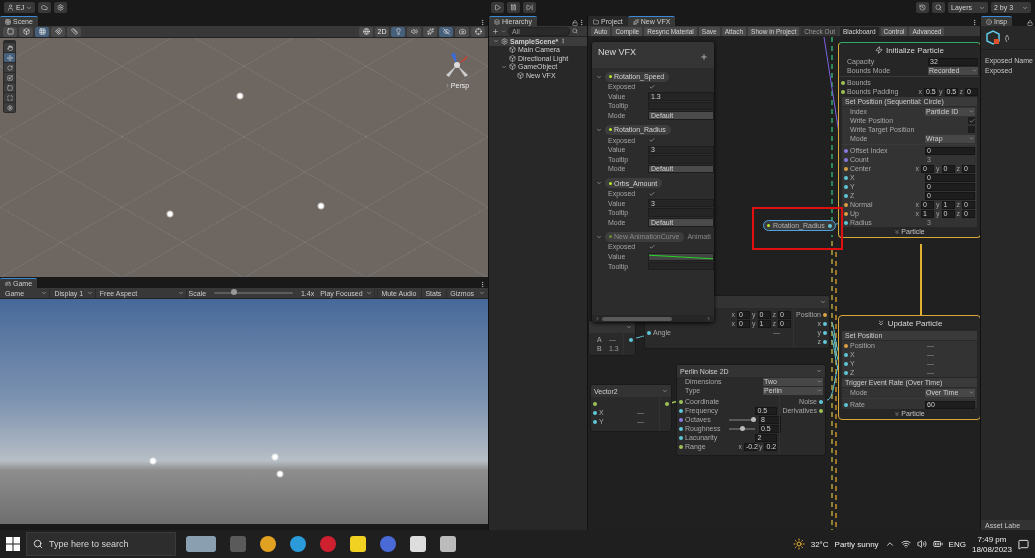 The image size is (1035, 558). I want to click on play-button, so click(498, 7).